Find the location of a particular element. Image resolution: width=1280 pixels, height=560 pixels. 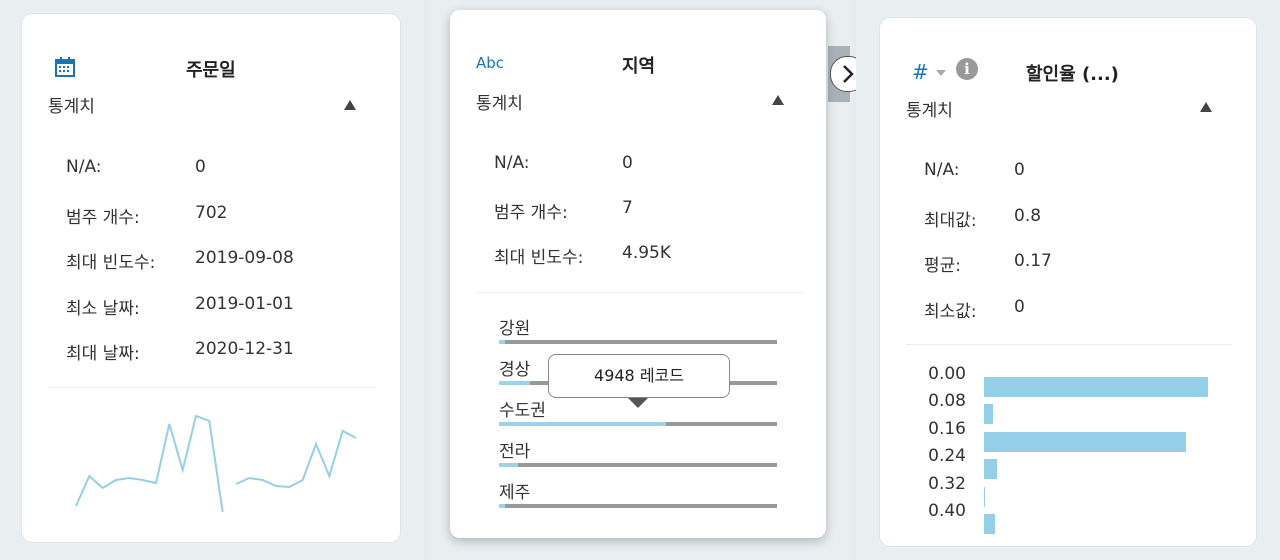

stat-value: 0.8 is located at coordinates (1028, 215).